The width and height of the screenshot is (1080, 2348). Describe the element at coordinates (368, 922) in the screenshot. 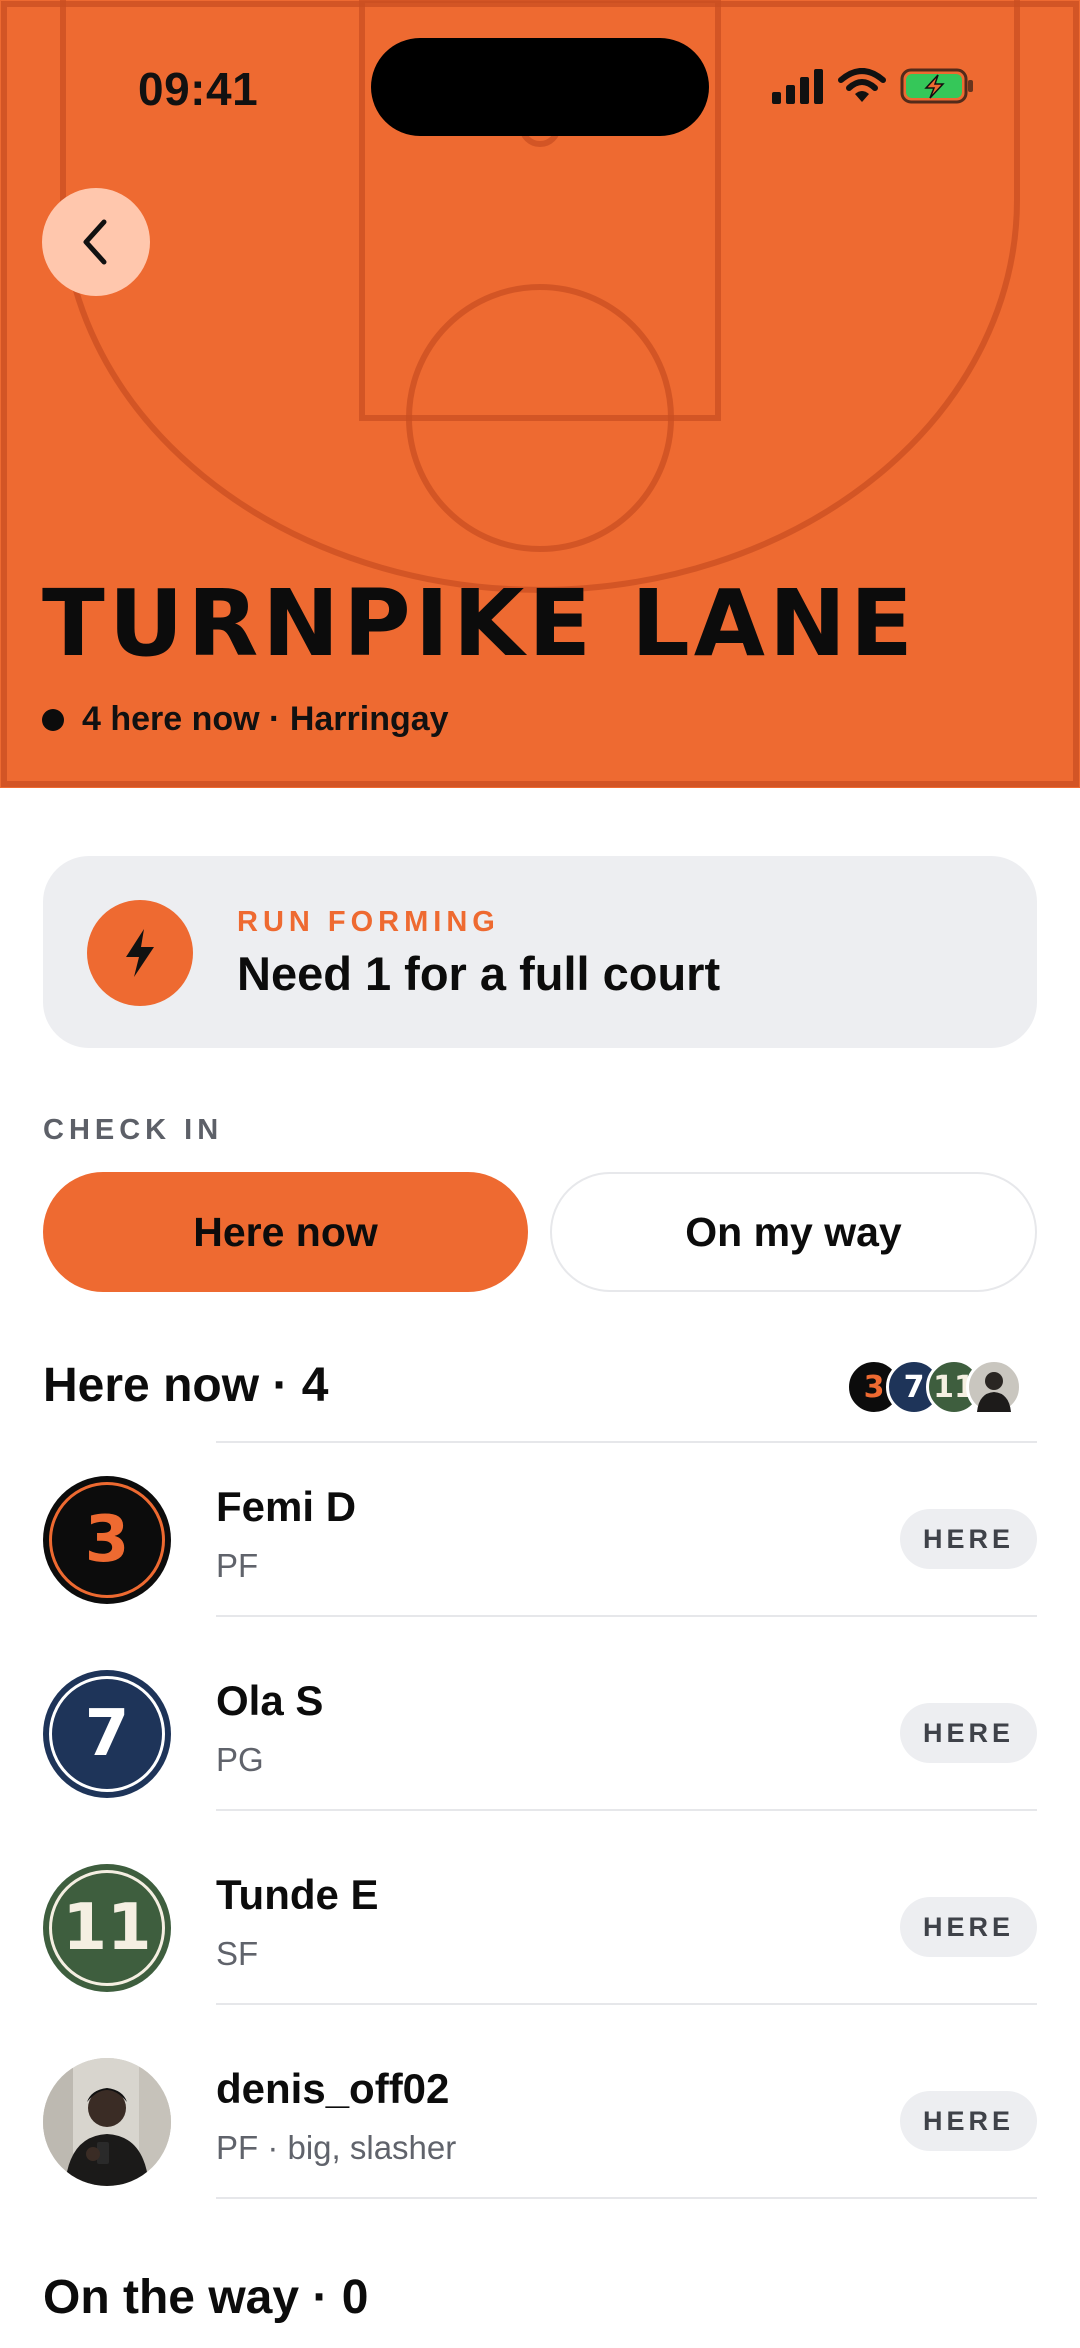

I see `run-forming-label: RUN FORMING` at that location.